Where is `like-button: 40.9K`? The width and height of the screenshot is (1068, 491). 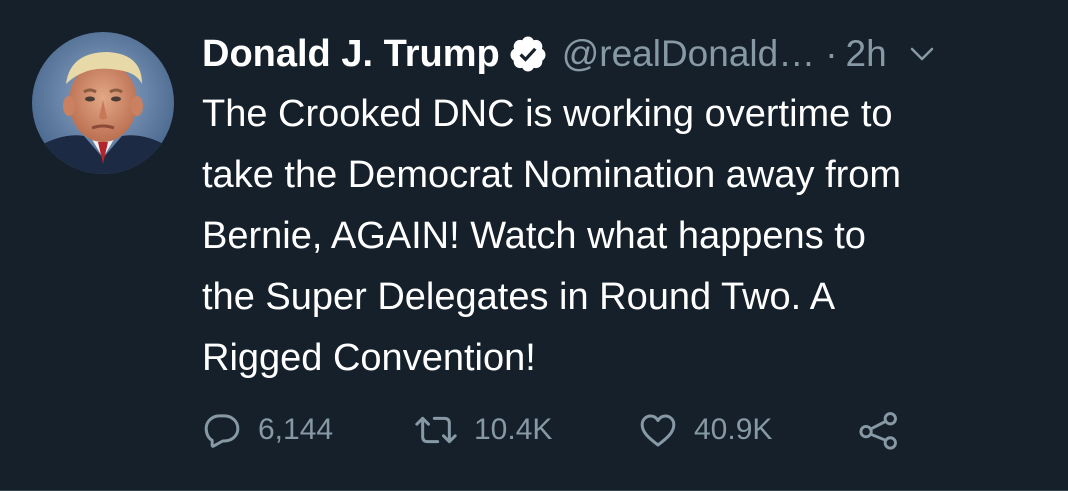
like-button: 40.9K is located at coordinates (705, 430).